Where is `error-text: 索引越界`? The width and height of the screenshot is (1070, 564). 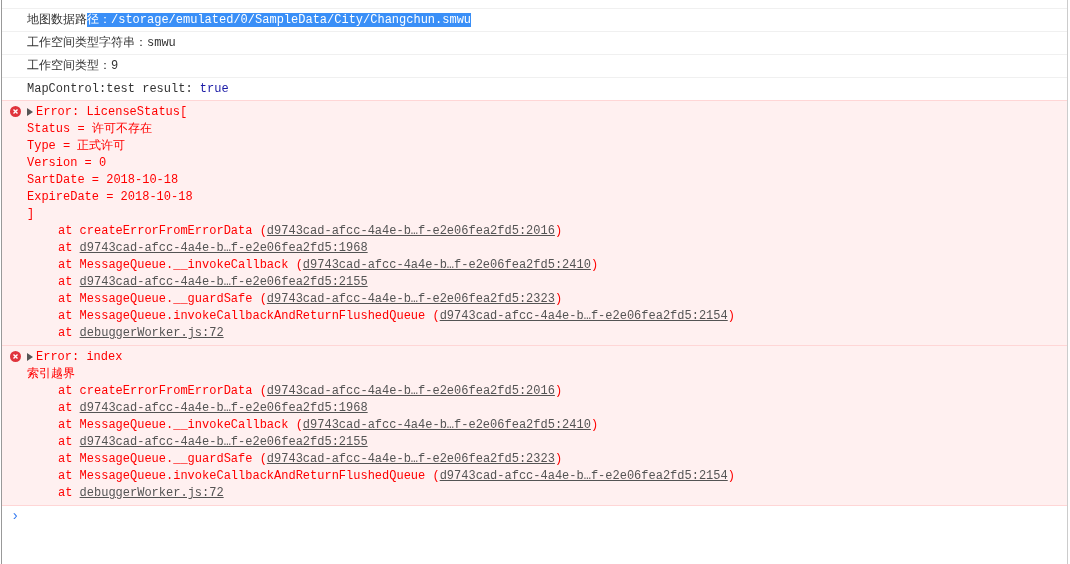 error-text: 索引越界 is located at coordinates (51, 374).